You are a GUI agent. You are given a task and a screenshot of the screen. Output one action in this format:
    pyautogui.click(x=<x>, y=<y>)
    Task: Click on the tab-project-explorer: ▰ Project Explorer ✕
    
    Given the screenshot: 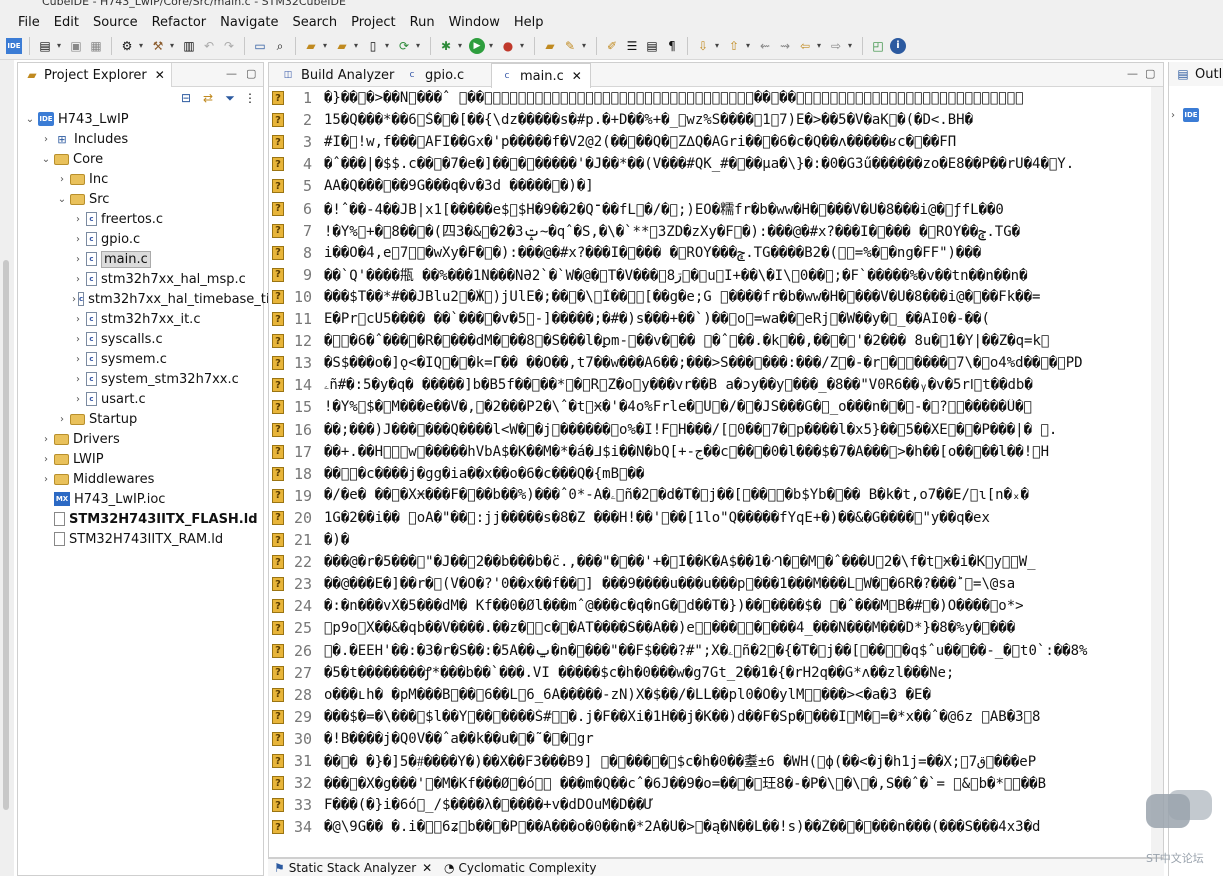 What is the action you would take?
    pyautogui.click(x=95, y=75)
    